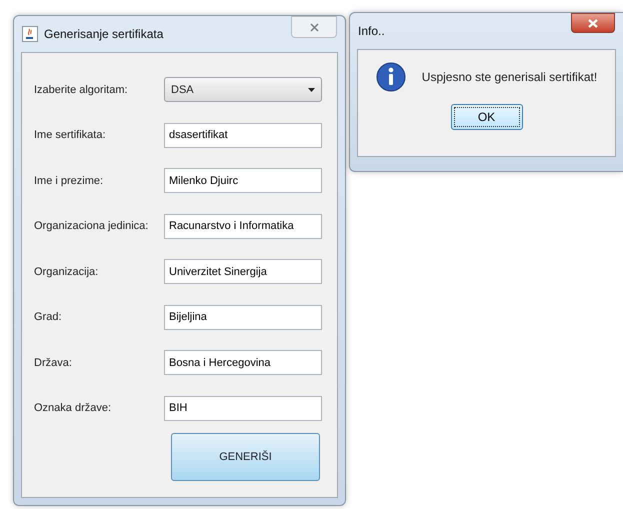 The width and height of the screenshot is (623, 509). I want to click on input-field: Bosna i Hercegovina, so click(243, 363).